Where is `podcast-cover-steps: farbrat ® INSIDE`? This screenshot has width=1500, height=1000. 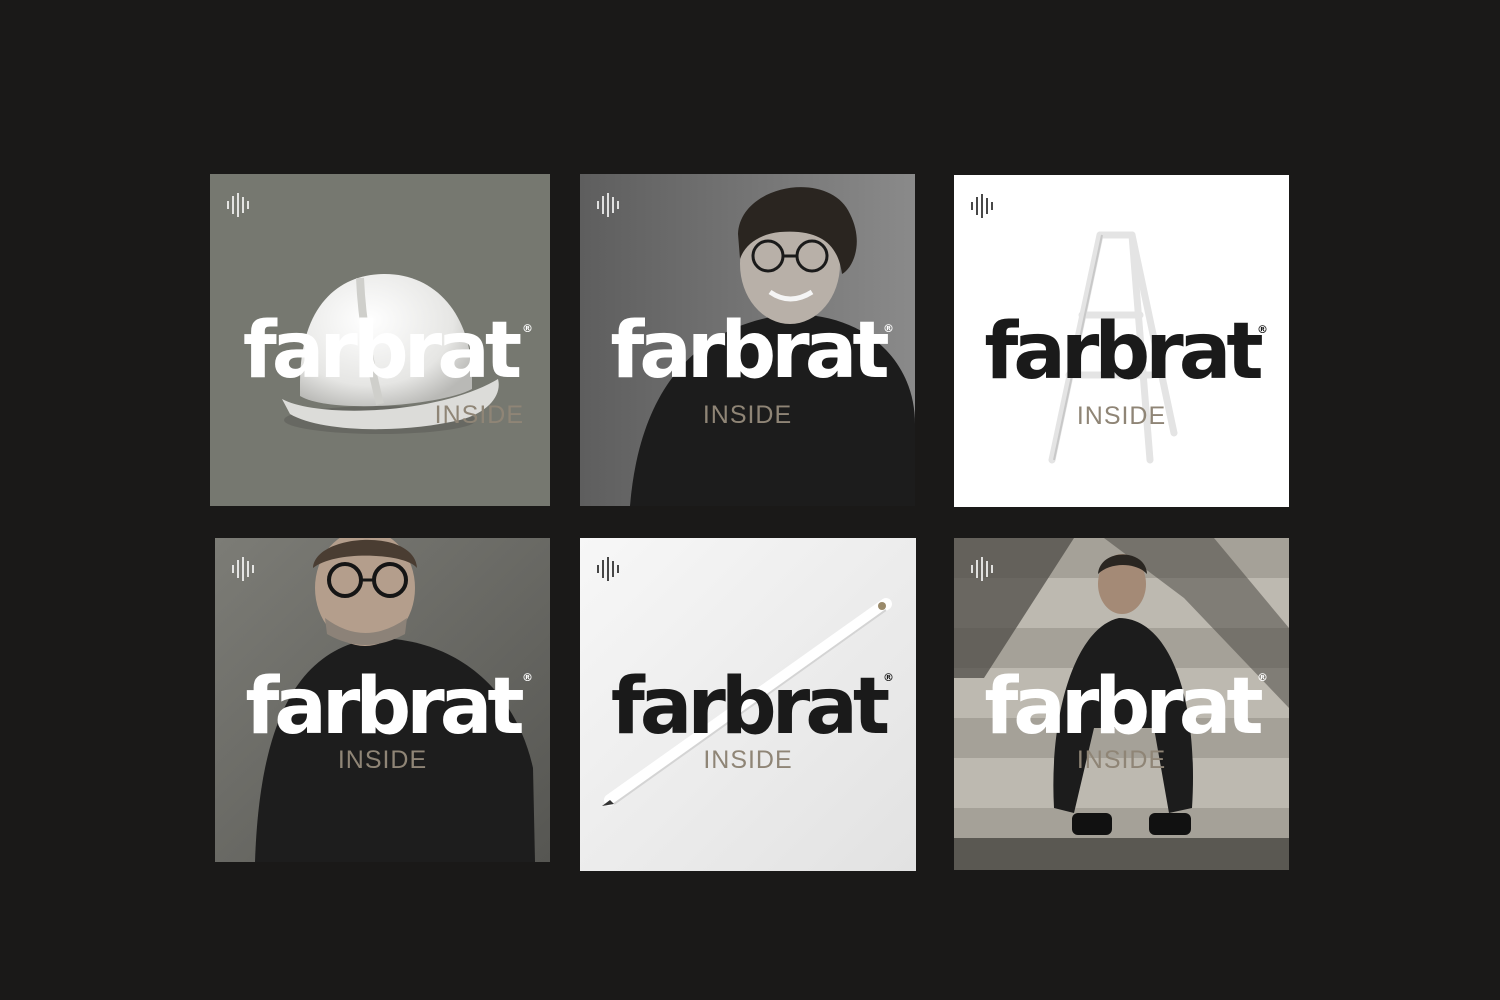
podcast-cover-steps: farbrat ® INSIDE is located at coordinates (1121, 704).